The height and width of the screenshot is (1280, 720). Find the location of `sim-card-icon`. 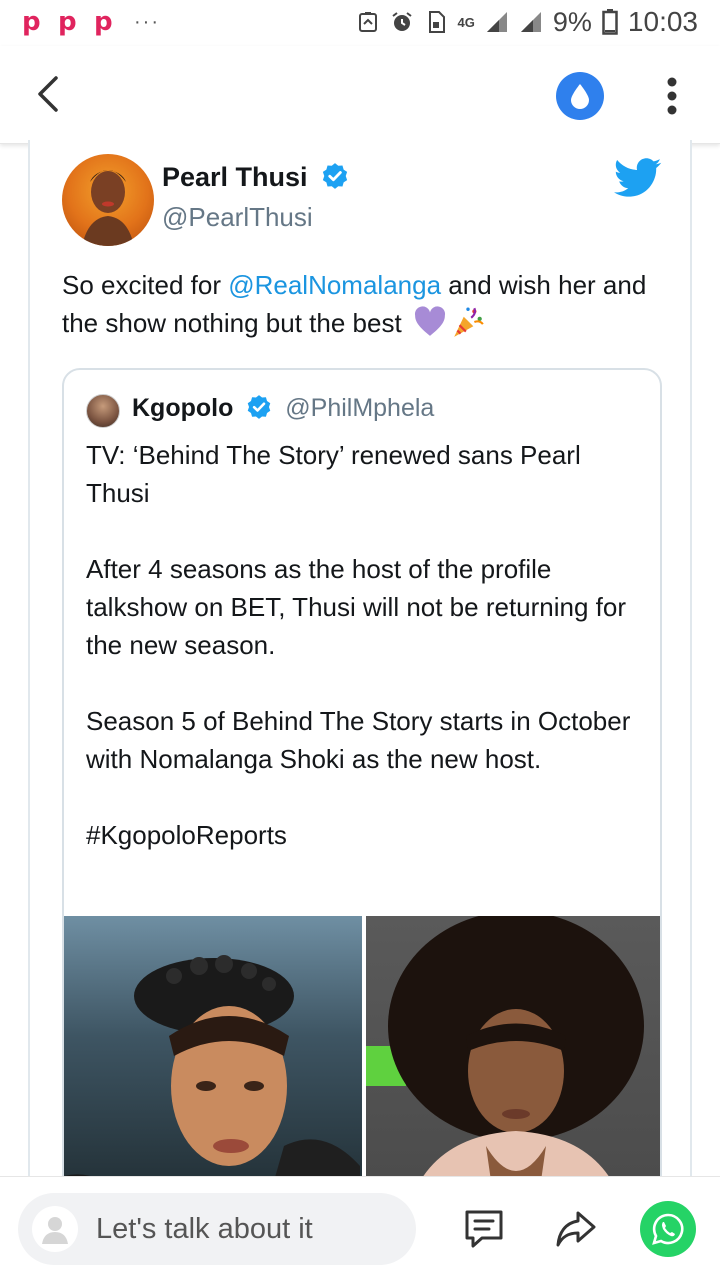

sim-card-icon is located at coordinates (436, 22).